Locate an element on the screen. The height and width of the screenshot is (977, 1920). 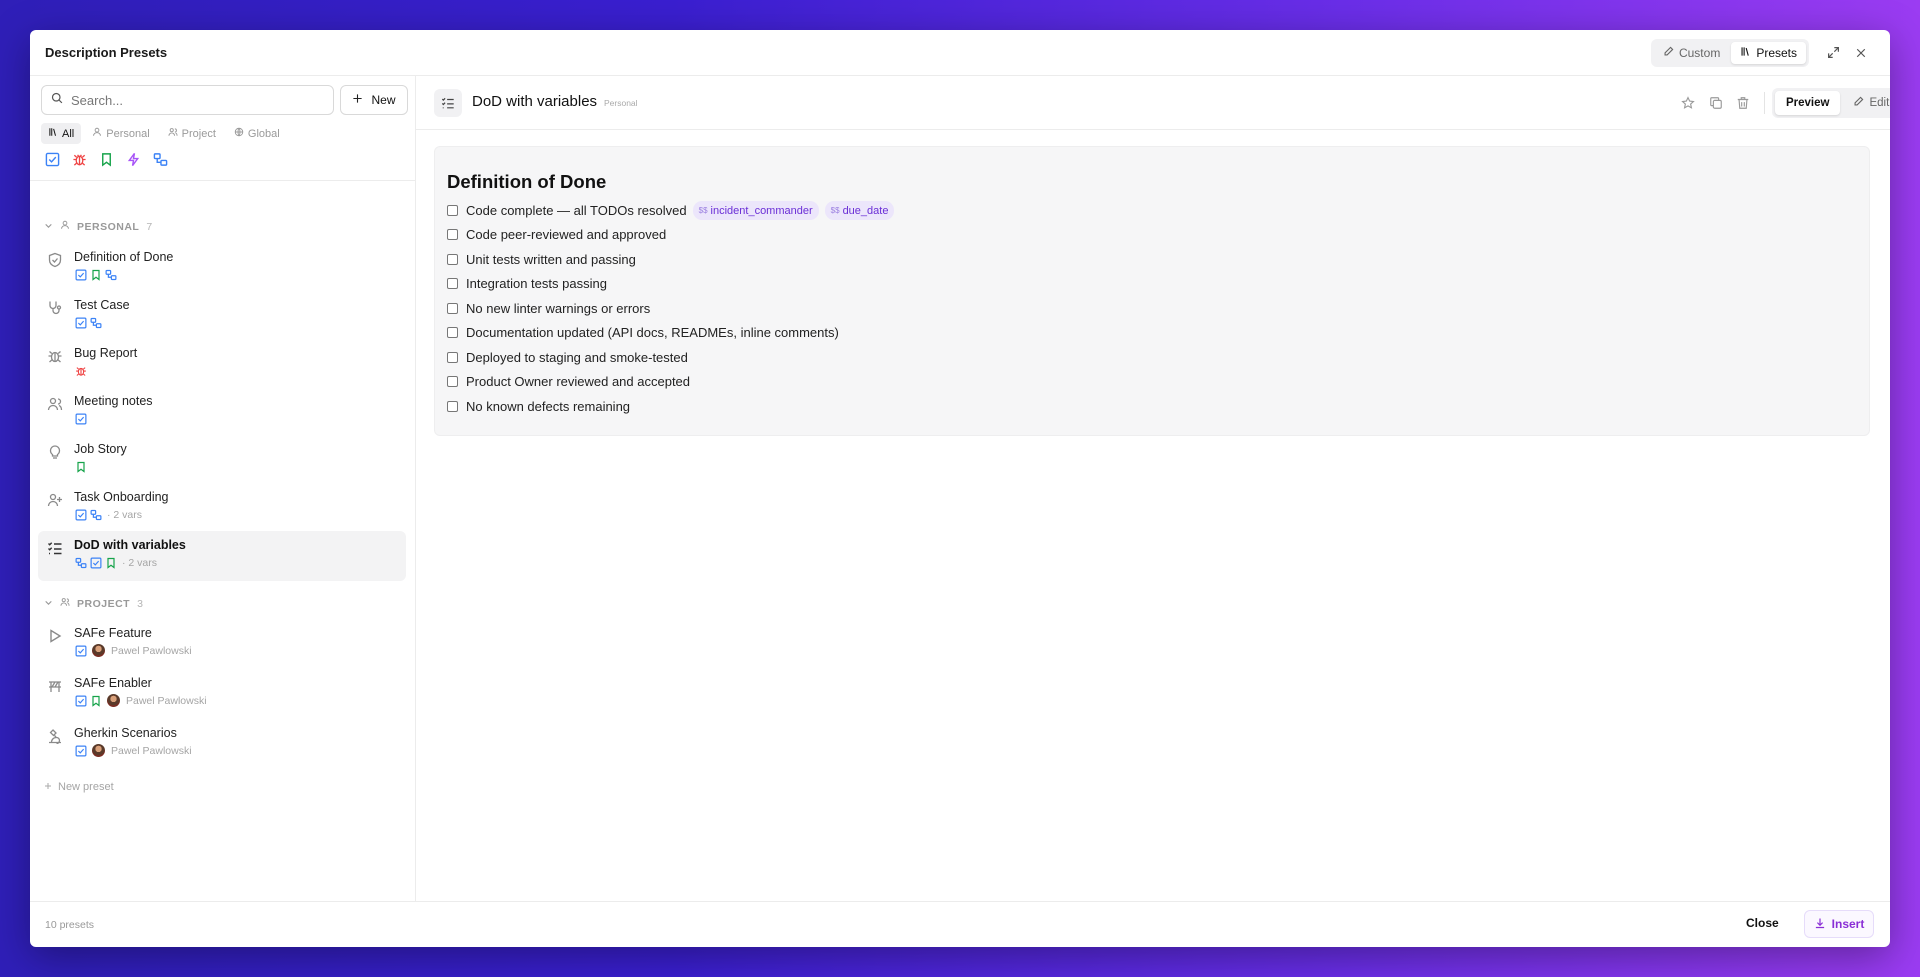
group-project-header: PROJECT 3 is located at coordinates (93, 603).